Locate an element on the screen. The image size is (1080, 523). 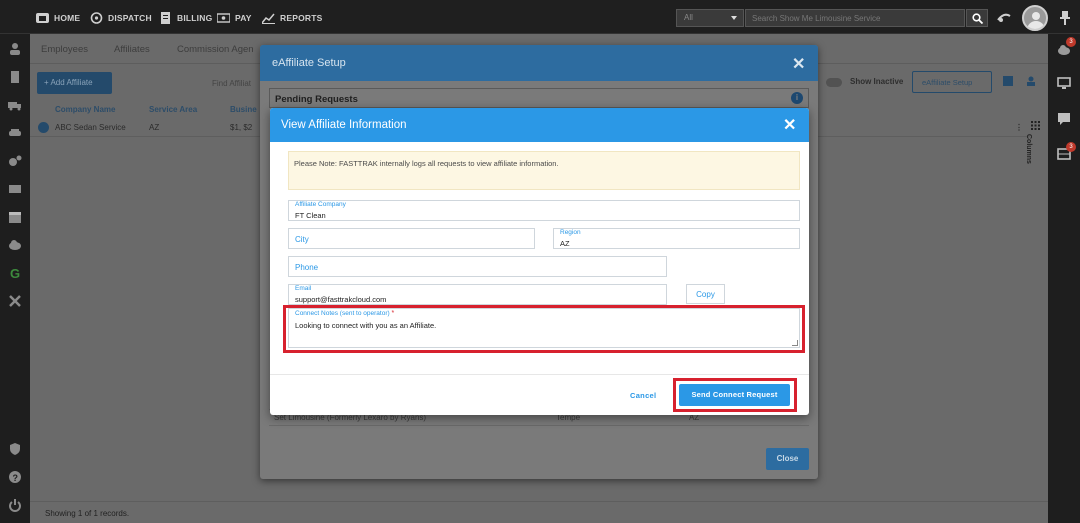
export-icon is located at coordinates (1008, 81).